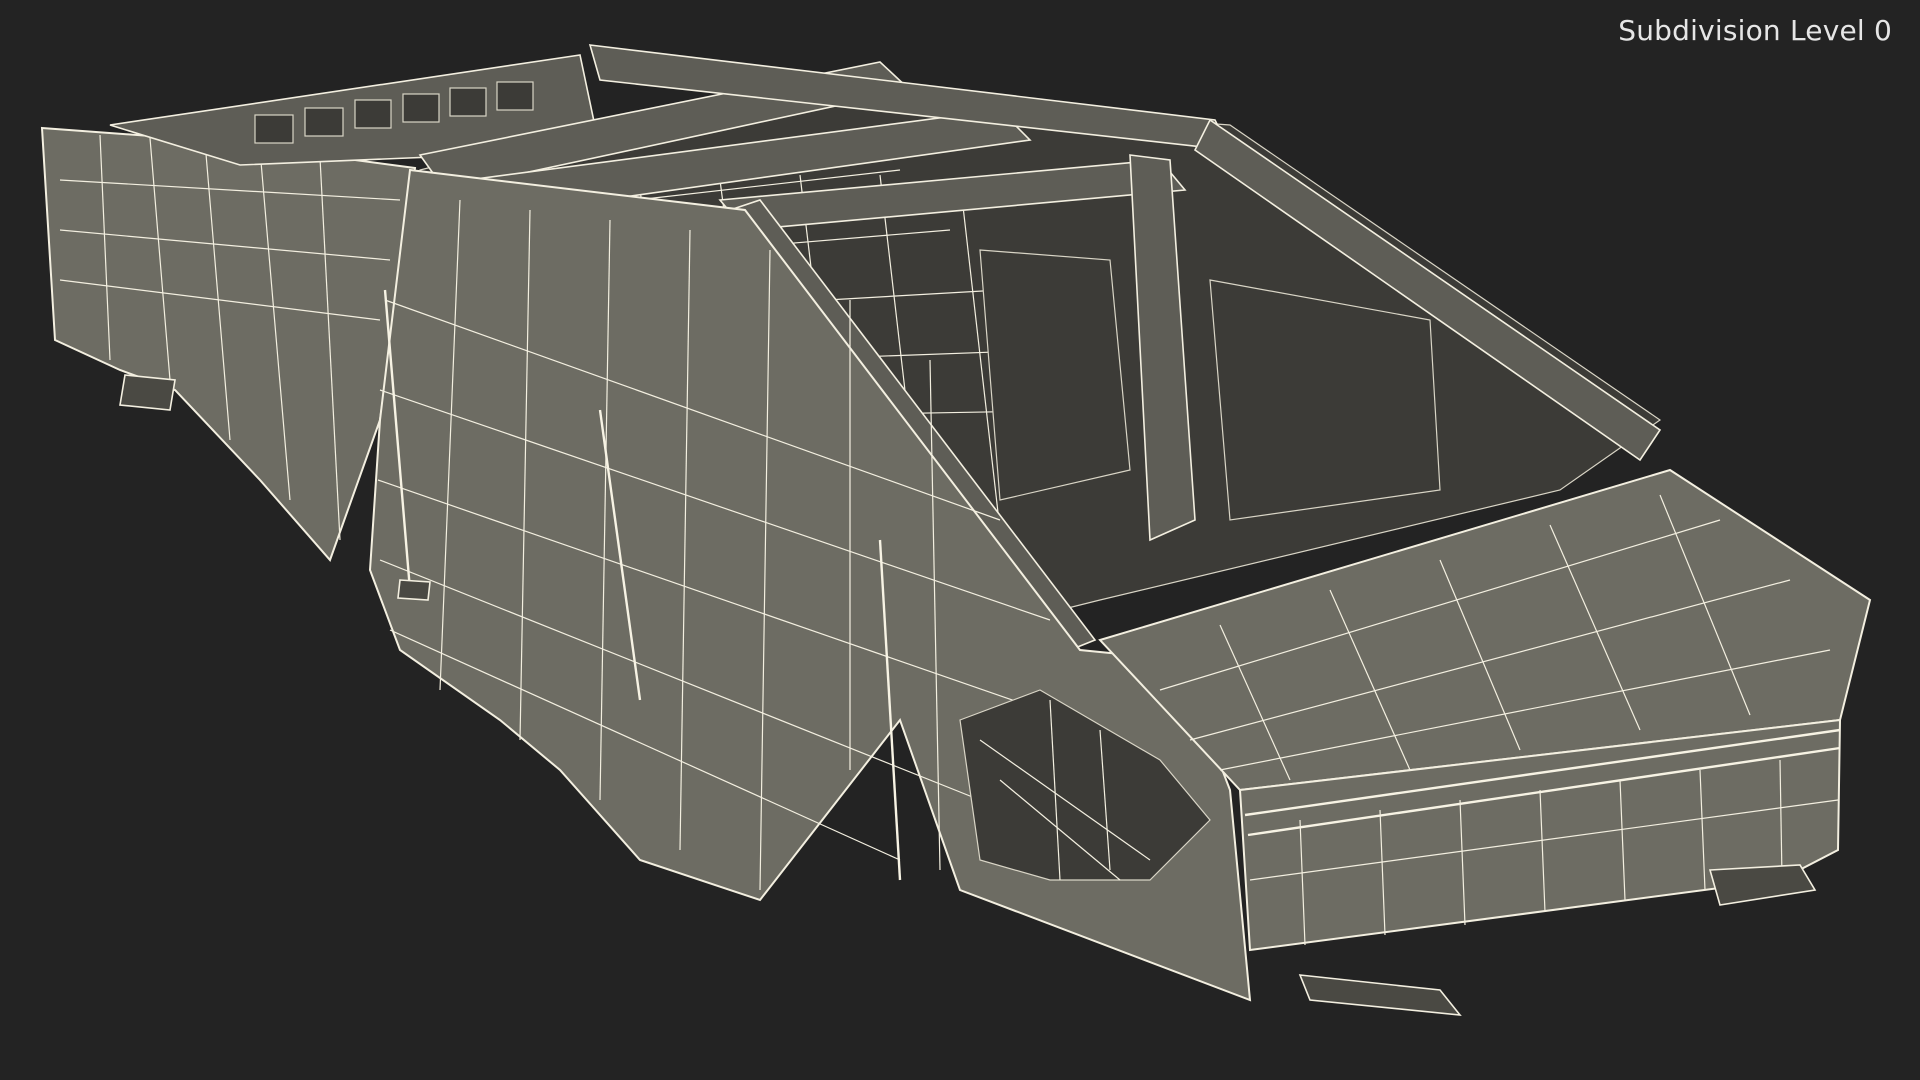 The width and height of the screenshot is (1920, 1080). Describe the element at coordinates (1755, 30) in the screenshot. I see `subdivision-level-label: Subdivision Level 0` at that location.